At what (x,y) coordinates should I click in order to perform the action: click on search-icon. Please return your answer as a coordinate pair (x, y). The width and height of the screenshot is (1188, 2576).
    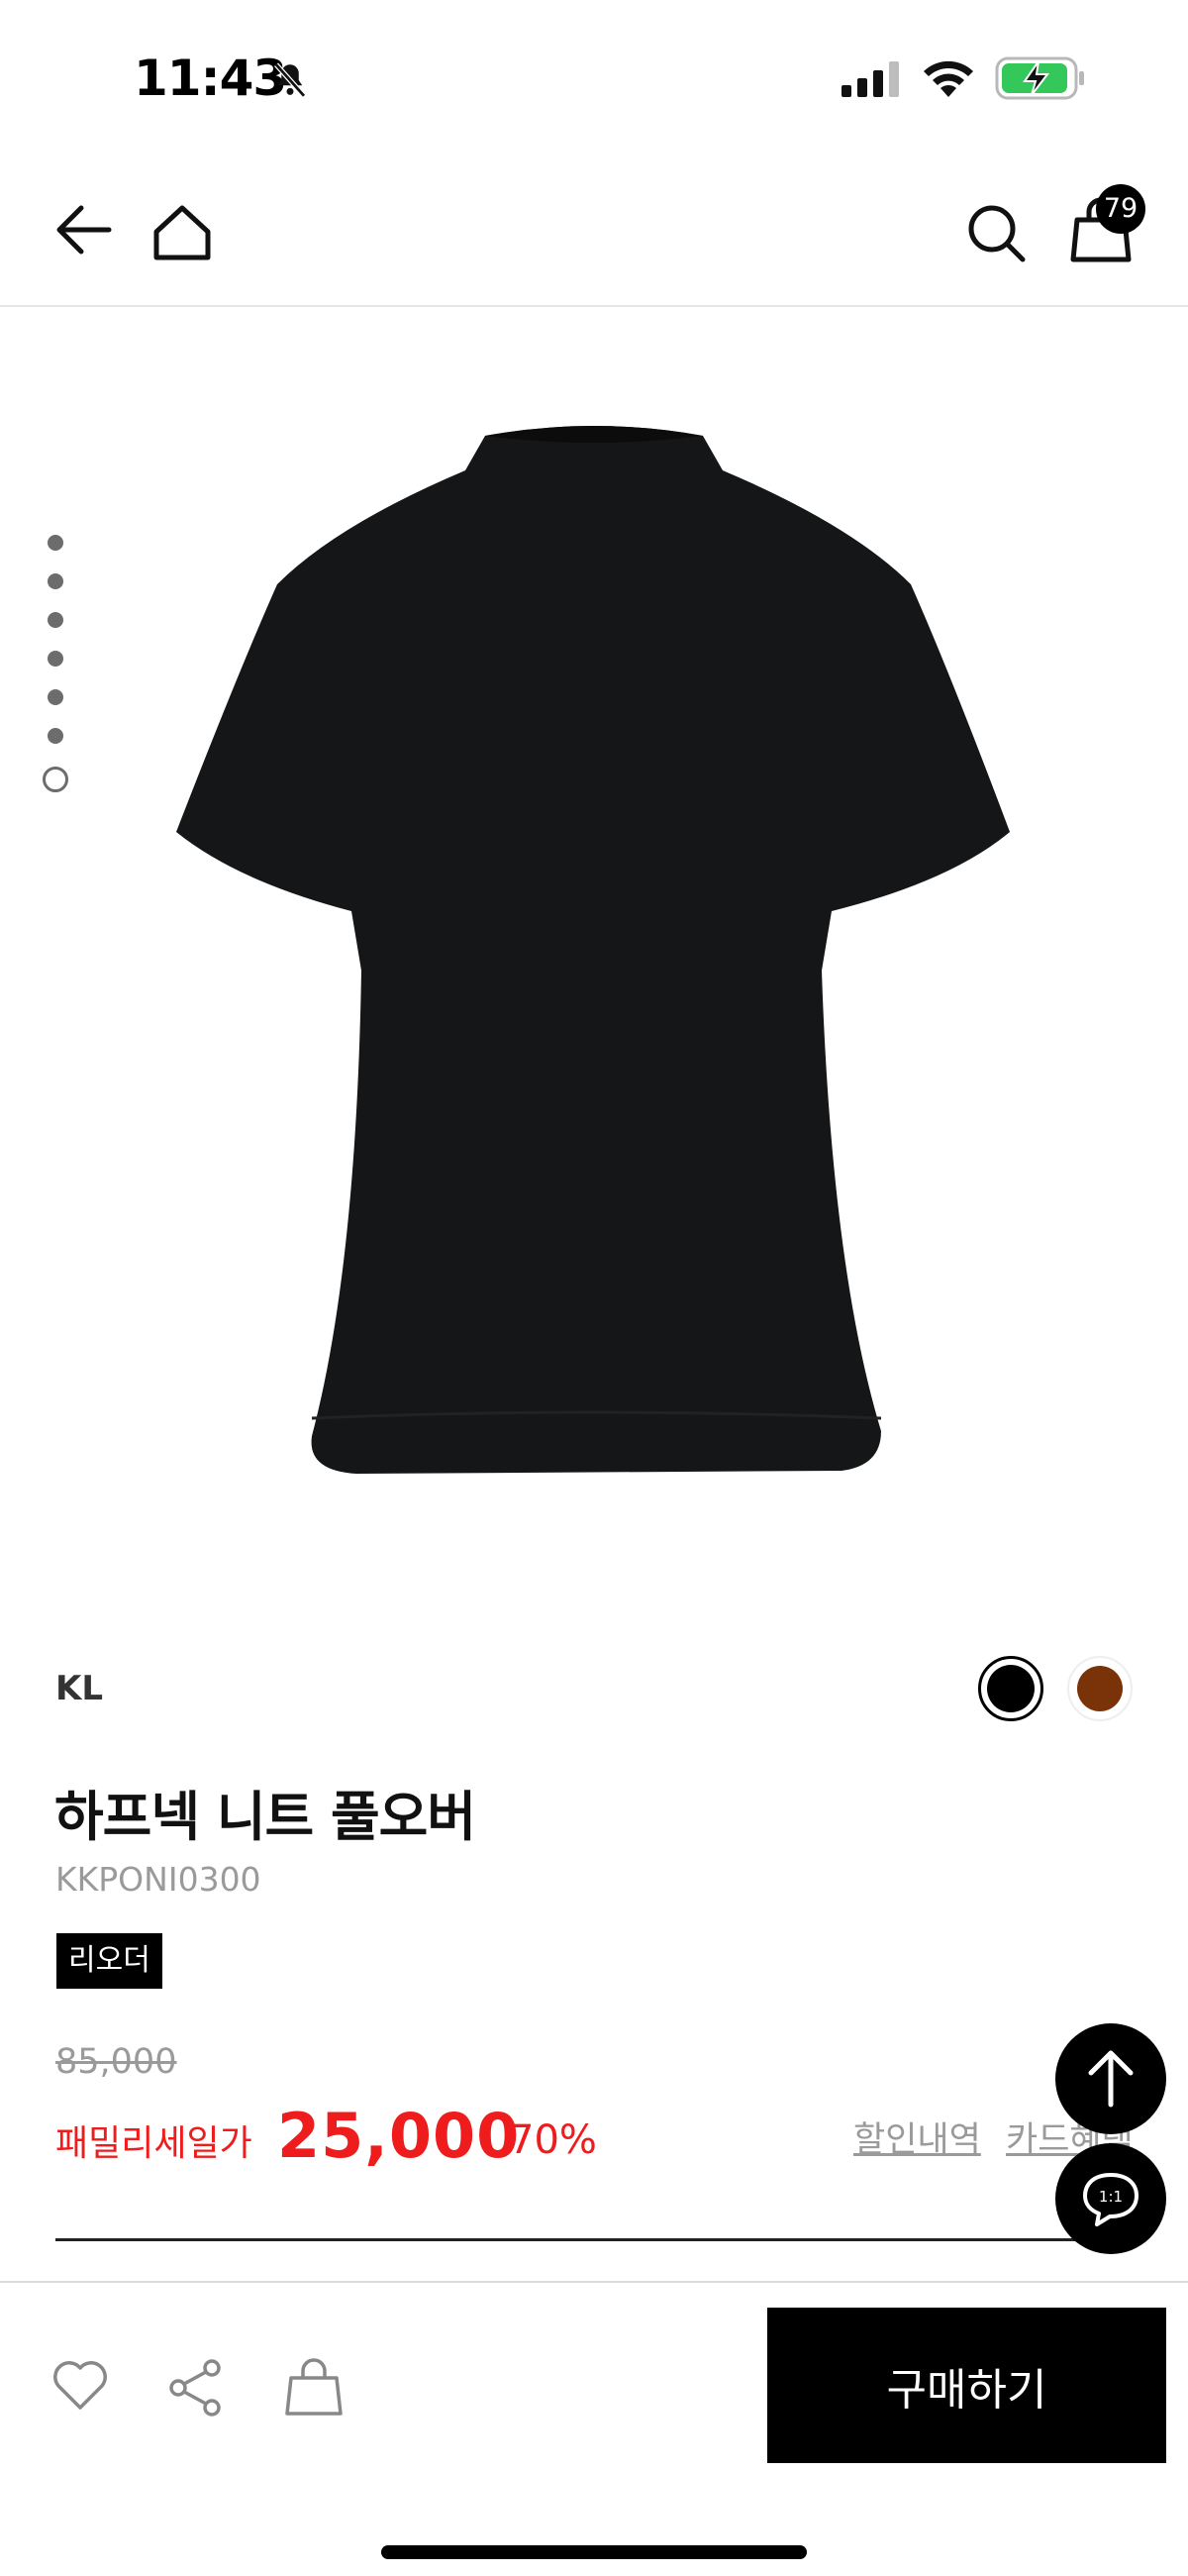
    Looking at the image, I should click on (997, 235).